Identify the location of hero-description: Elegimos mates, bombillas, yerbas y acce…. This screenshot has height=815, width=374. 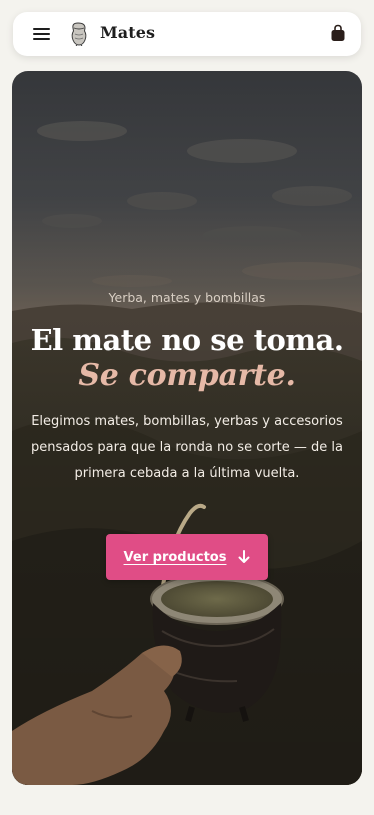
(187, 447).